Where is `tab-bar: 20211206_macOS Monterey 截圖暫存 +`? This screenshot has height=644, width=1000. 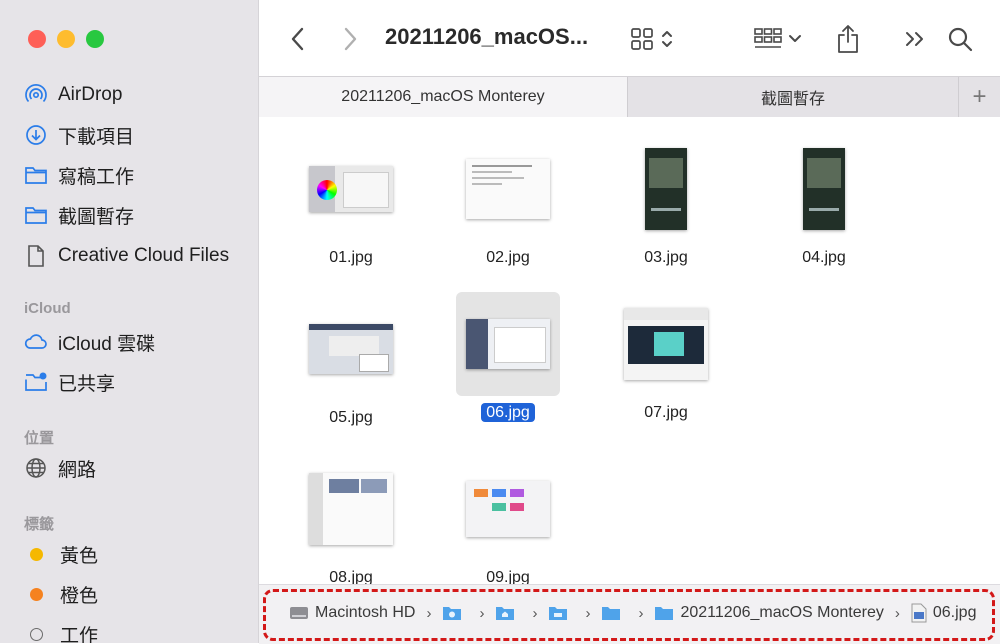
tab-bar: 20211206_macOS Monterey 截圖暫存 + is located at coordinates (629, 97).